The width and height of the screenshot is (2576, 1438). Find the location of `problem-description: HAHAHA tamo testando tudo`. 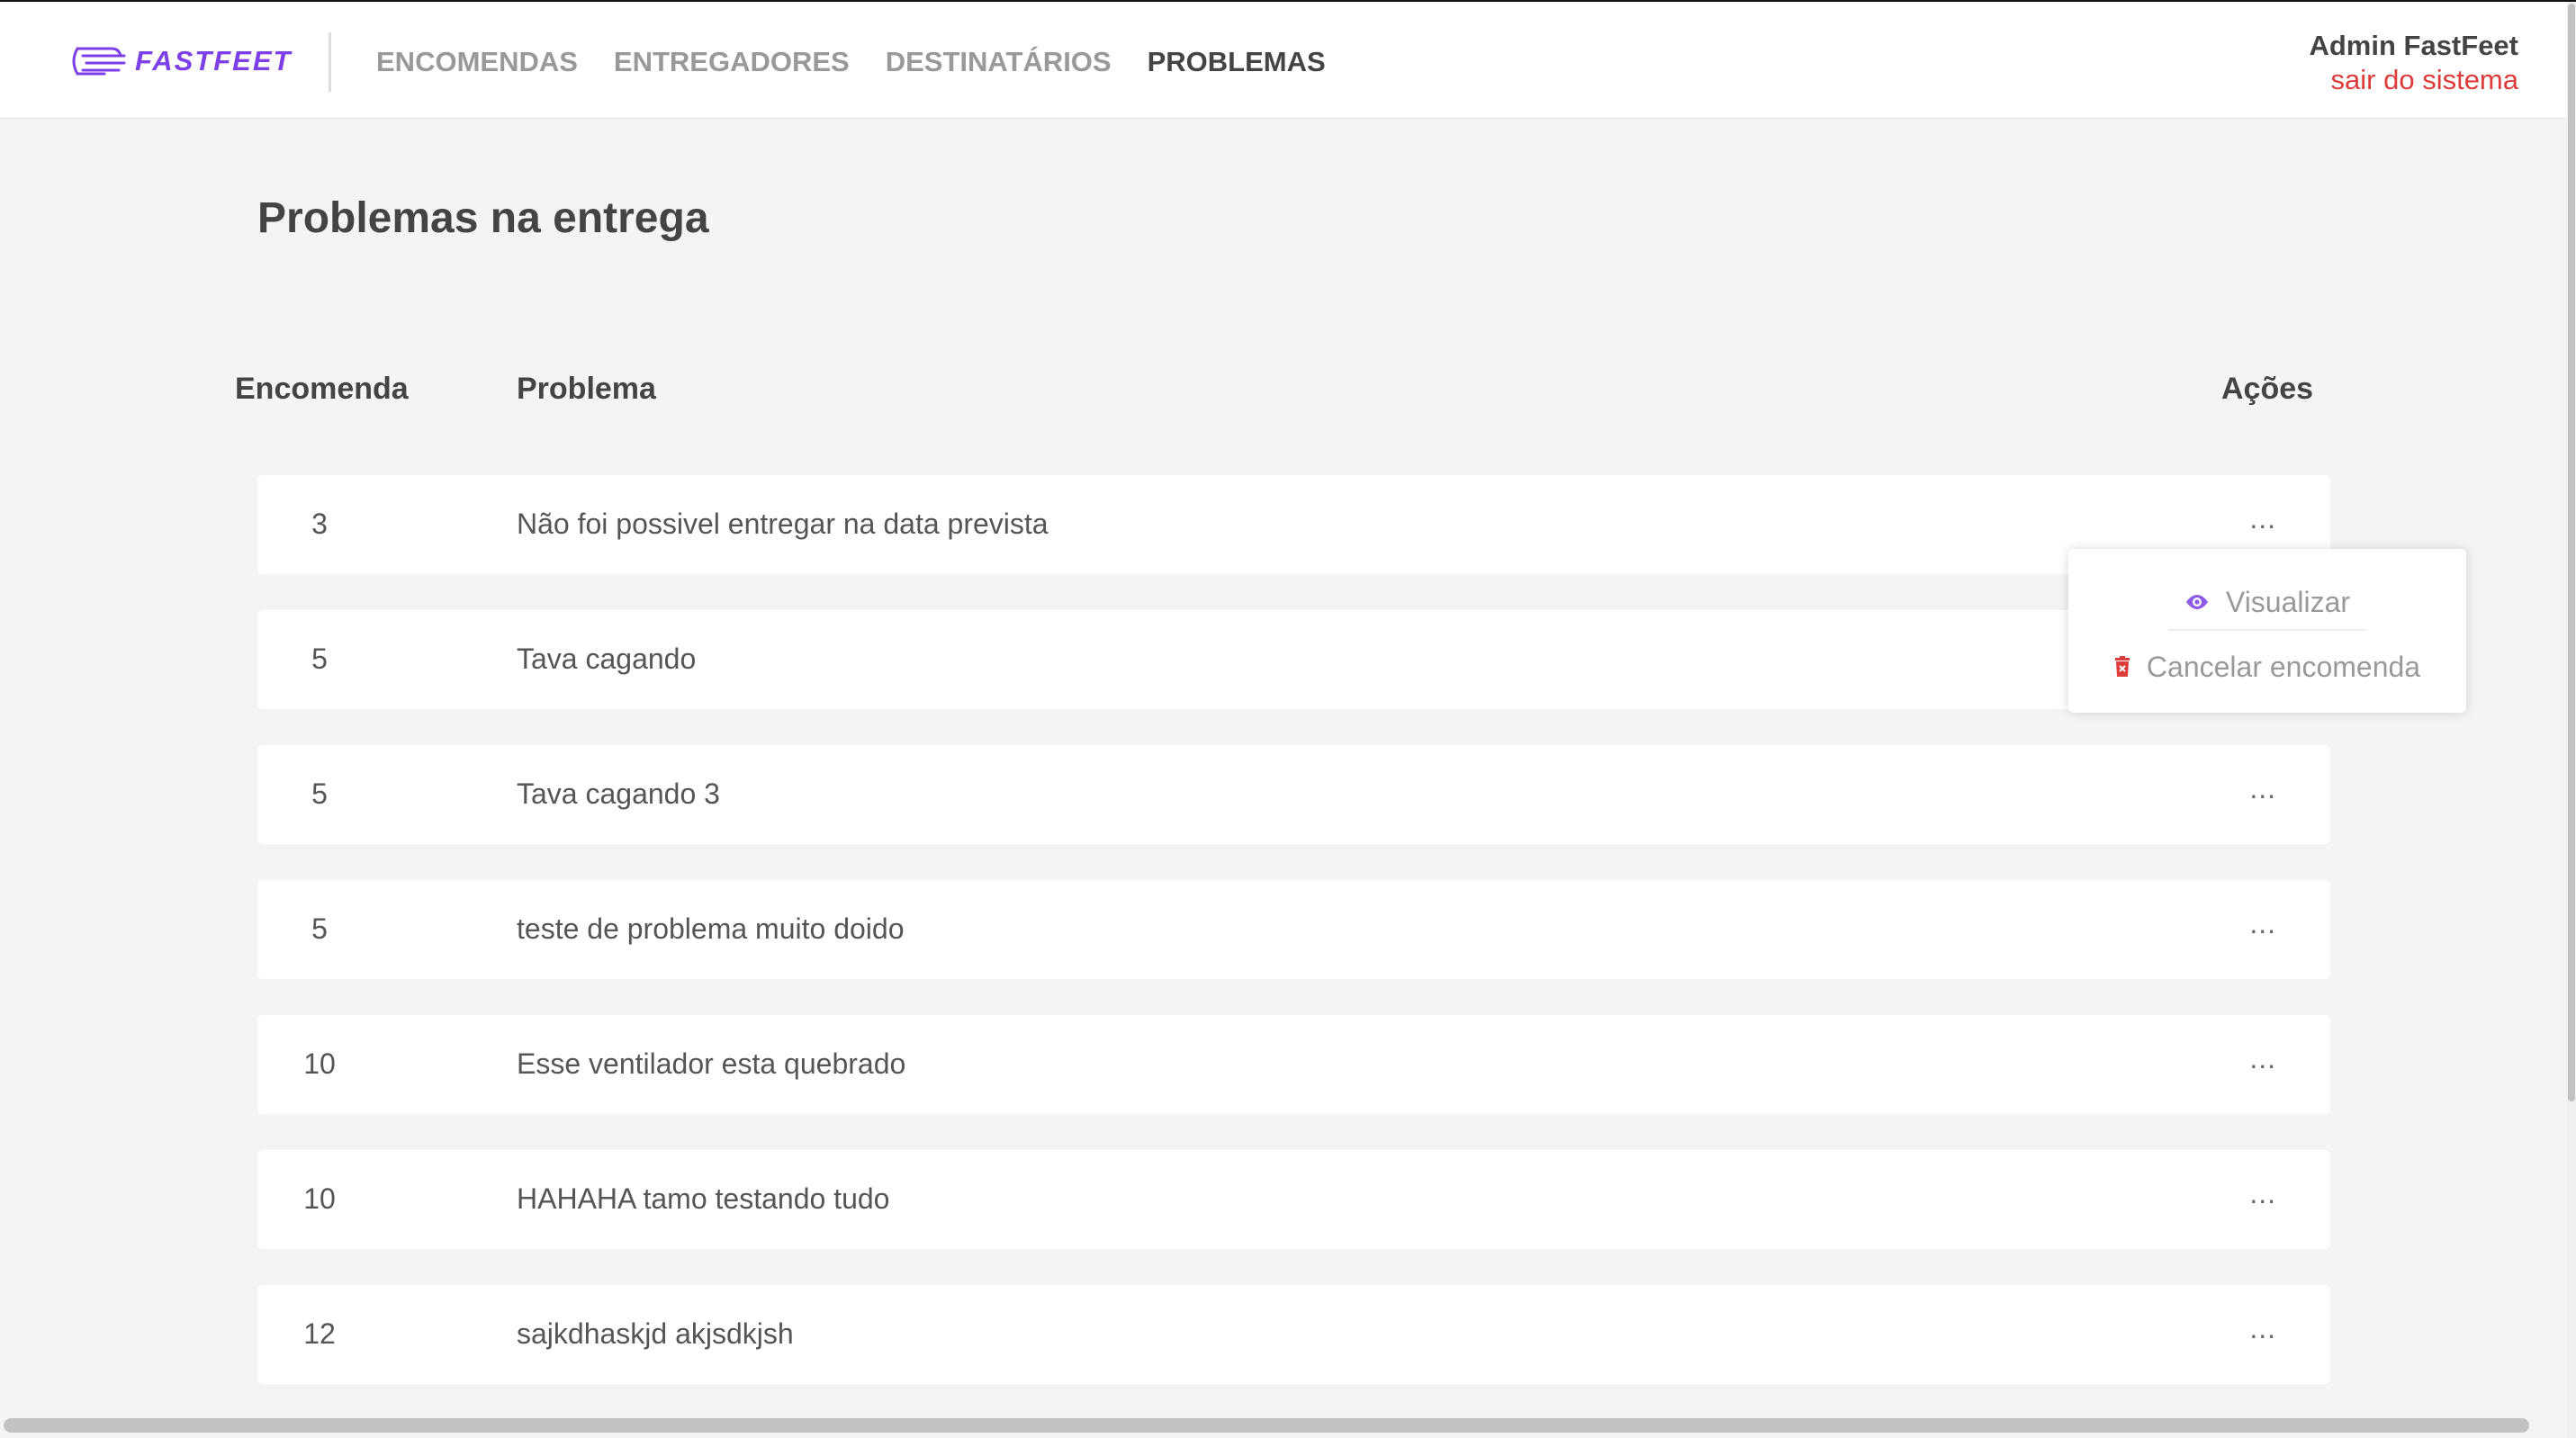

problem-description: HAHAHA tamo testando tudo is located at coordinates (703, 1198).